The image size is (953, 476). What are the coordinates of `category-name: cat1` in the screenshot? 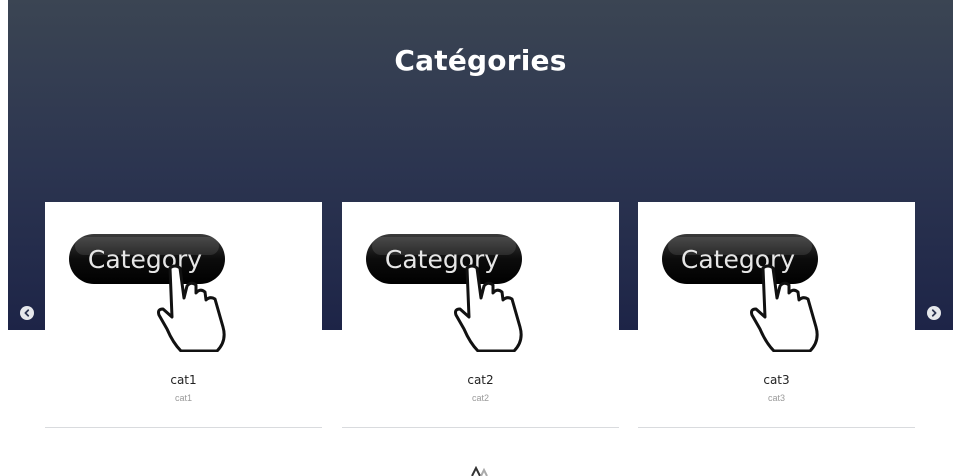 It's located at (183, 380).